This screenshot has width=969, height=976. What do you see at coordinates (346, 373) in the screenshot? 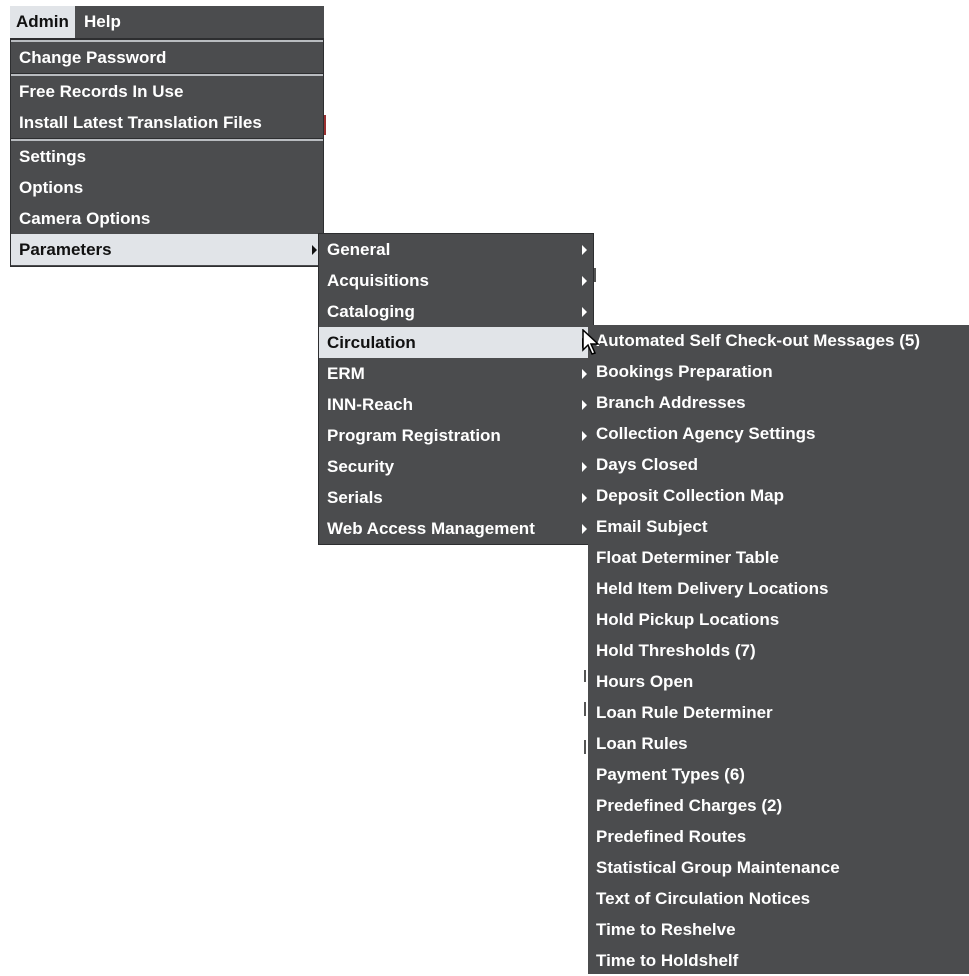
I see `erm-label: ERM` at bounding box center [346, 373].